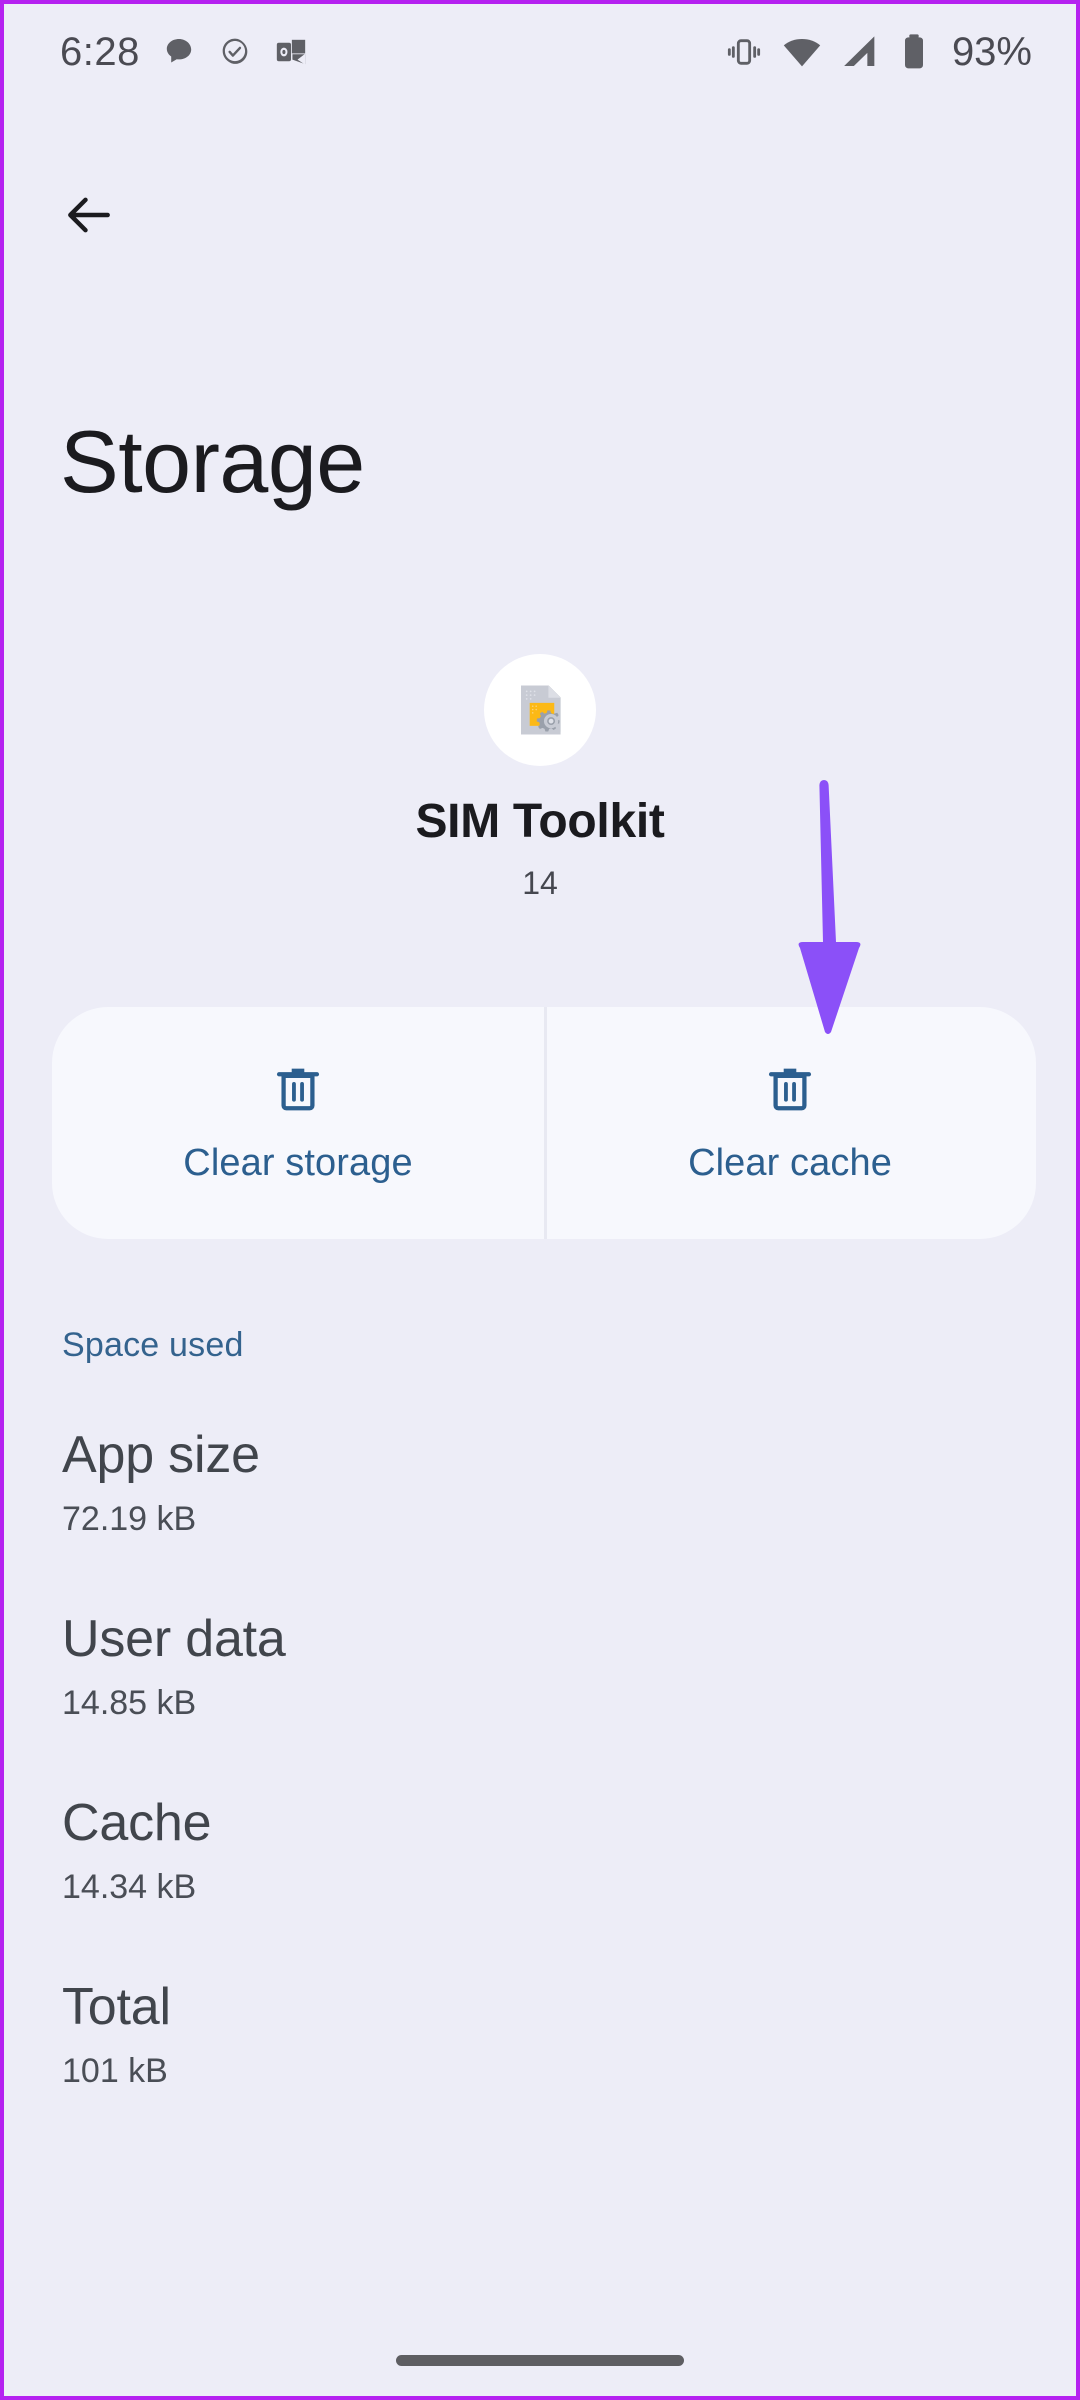 The image size is (1080, 2400). Describe the element at coordinates (991, 51) in the screenshot. I see `battery-percent-label: 93%` at that location.